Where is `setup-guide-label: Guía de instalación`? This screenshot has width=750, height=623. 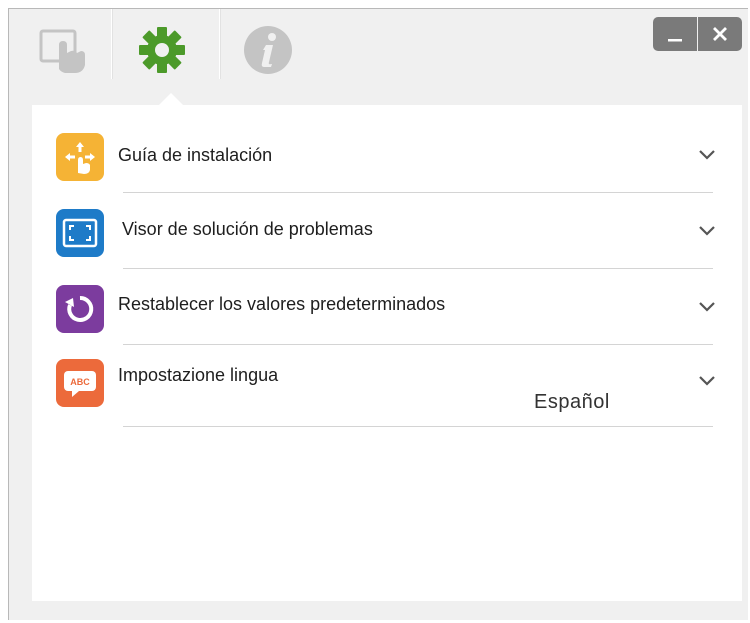 setup-guide-label: Guía de instalación is located at coordinates (195, 155).